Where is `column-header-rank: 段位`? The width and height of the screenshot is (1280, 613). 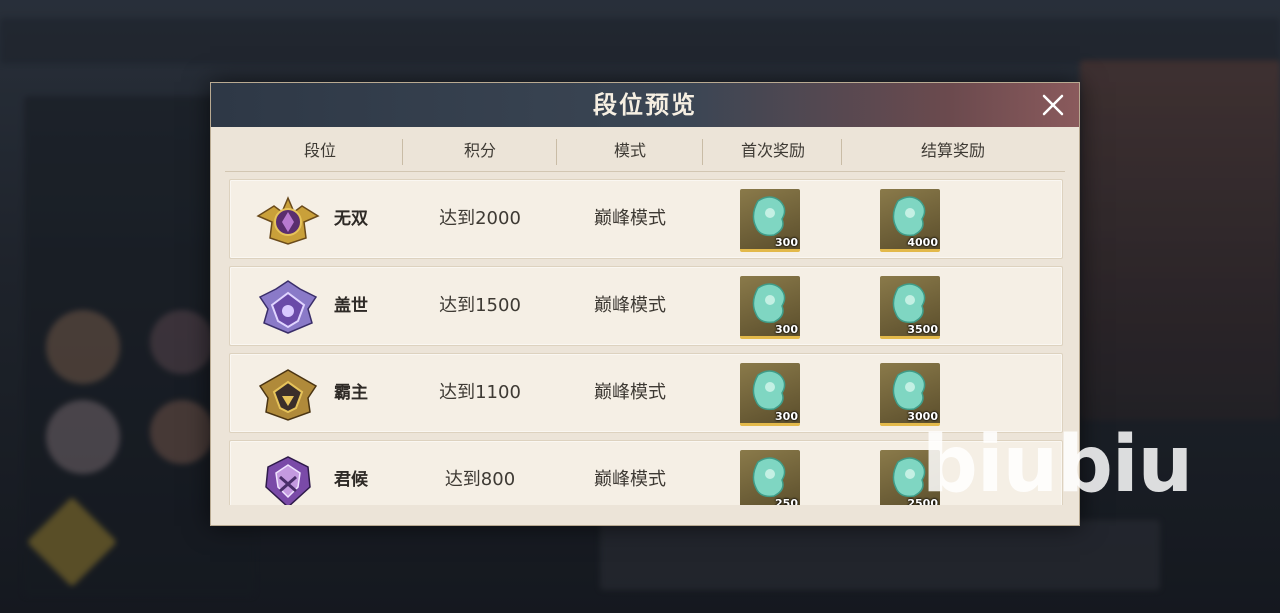 column-header-rank: 段位 is located at coordinates (319, 150).